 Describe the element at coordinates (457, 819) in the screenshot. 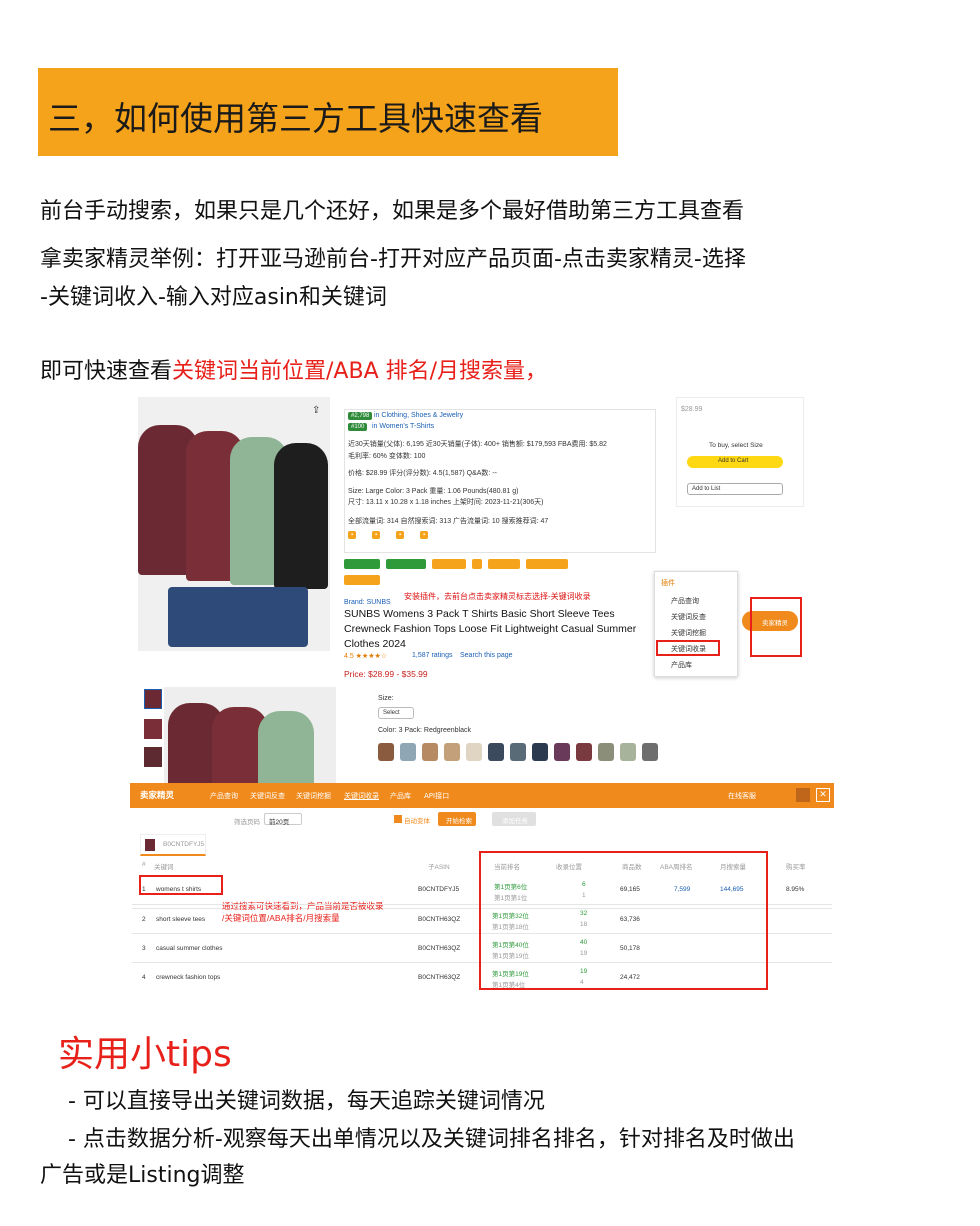

I see `start-search-button: 开始检索` at that location.